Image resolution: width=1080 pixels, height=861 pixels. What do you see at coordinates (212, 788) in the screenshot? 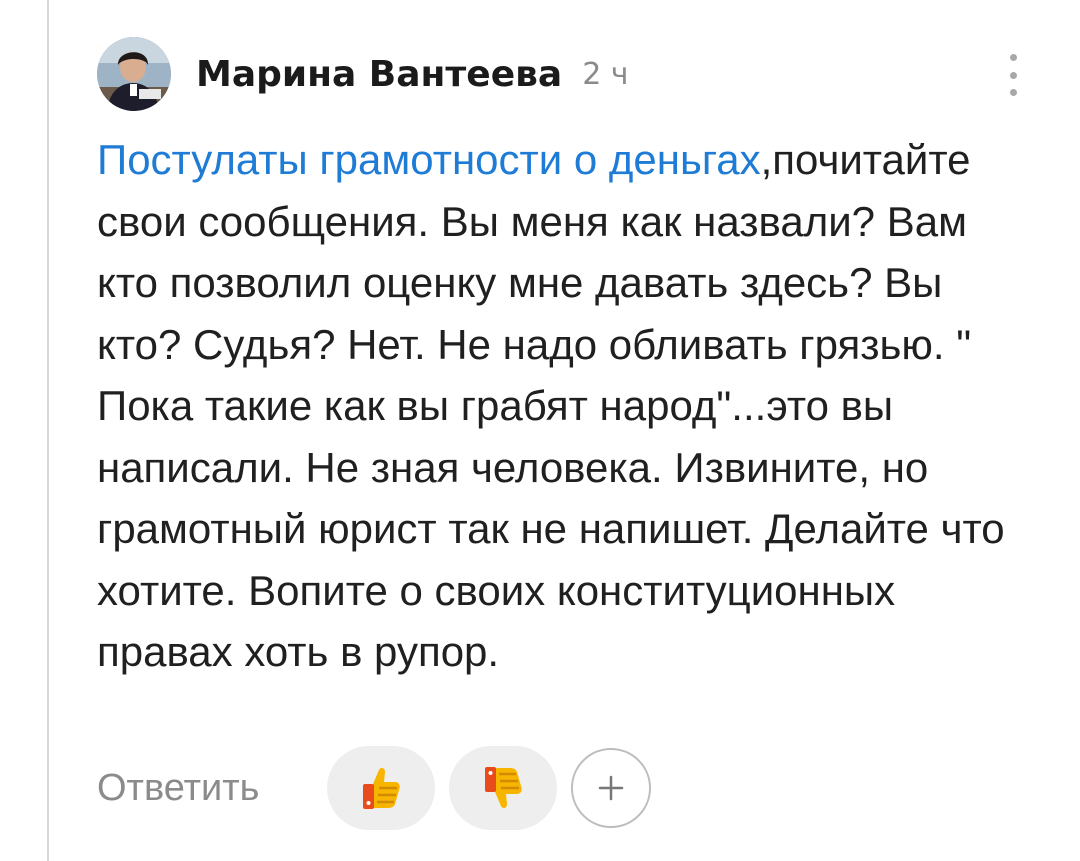
I see `reply-button: Ответить` at bounding box center [212, 788].